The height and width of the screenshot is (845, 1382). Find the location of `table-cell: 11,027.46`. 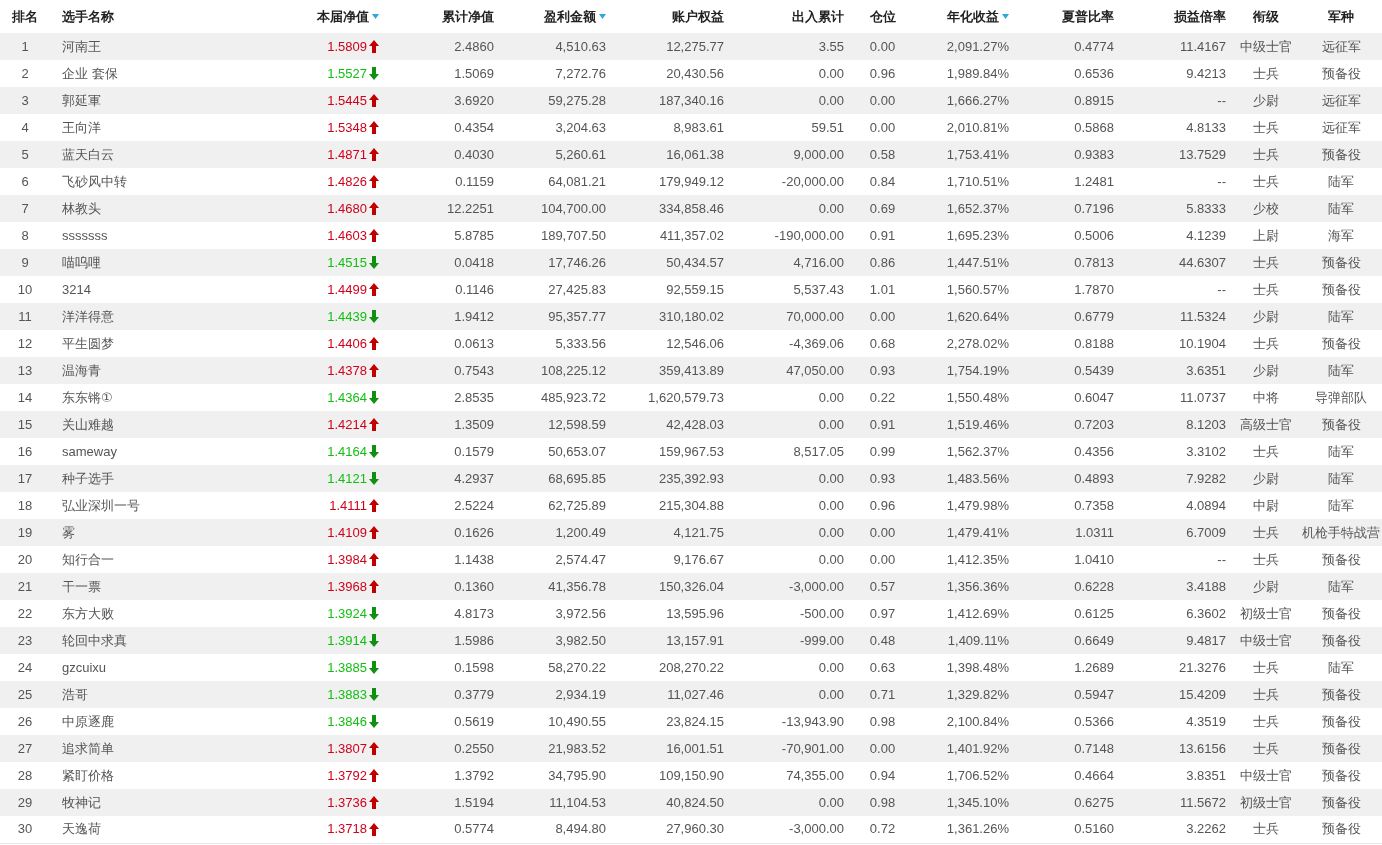

table-cell: 11,027.46 is located at coordinates (671, 694).